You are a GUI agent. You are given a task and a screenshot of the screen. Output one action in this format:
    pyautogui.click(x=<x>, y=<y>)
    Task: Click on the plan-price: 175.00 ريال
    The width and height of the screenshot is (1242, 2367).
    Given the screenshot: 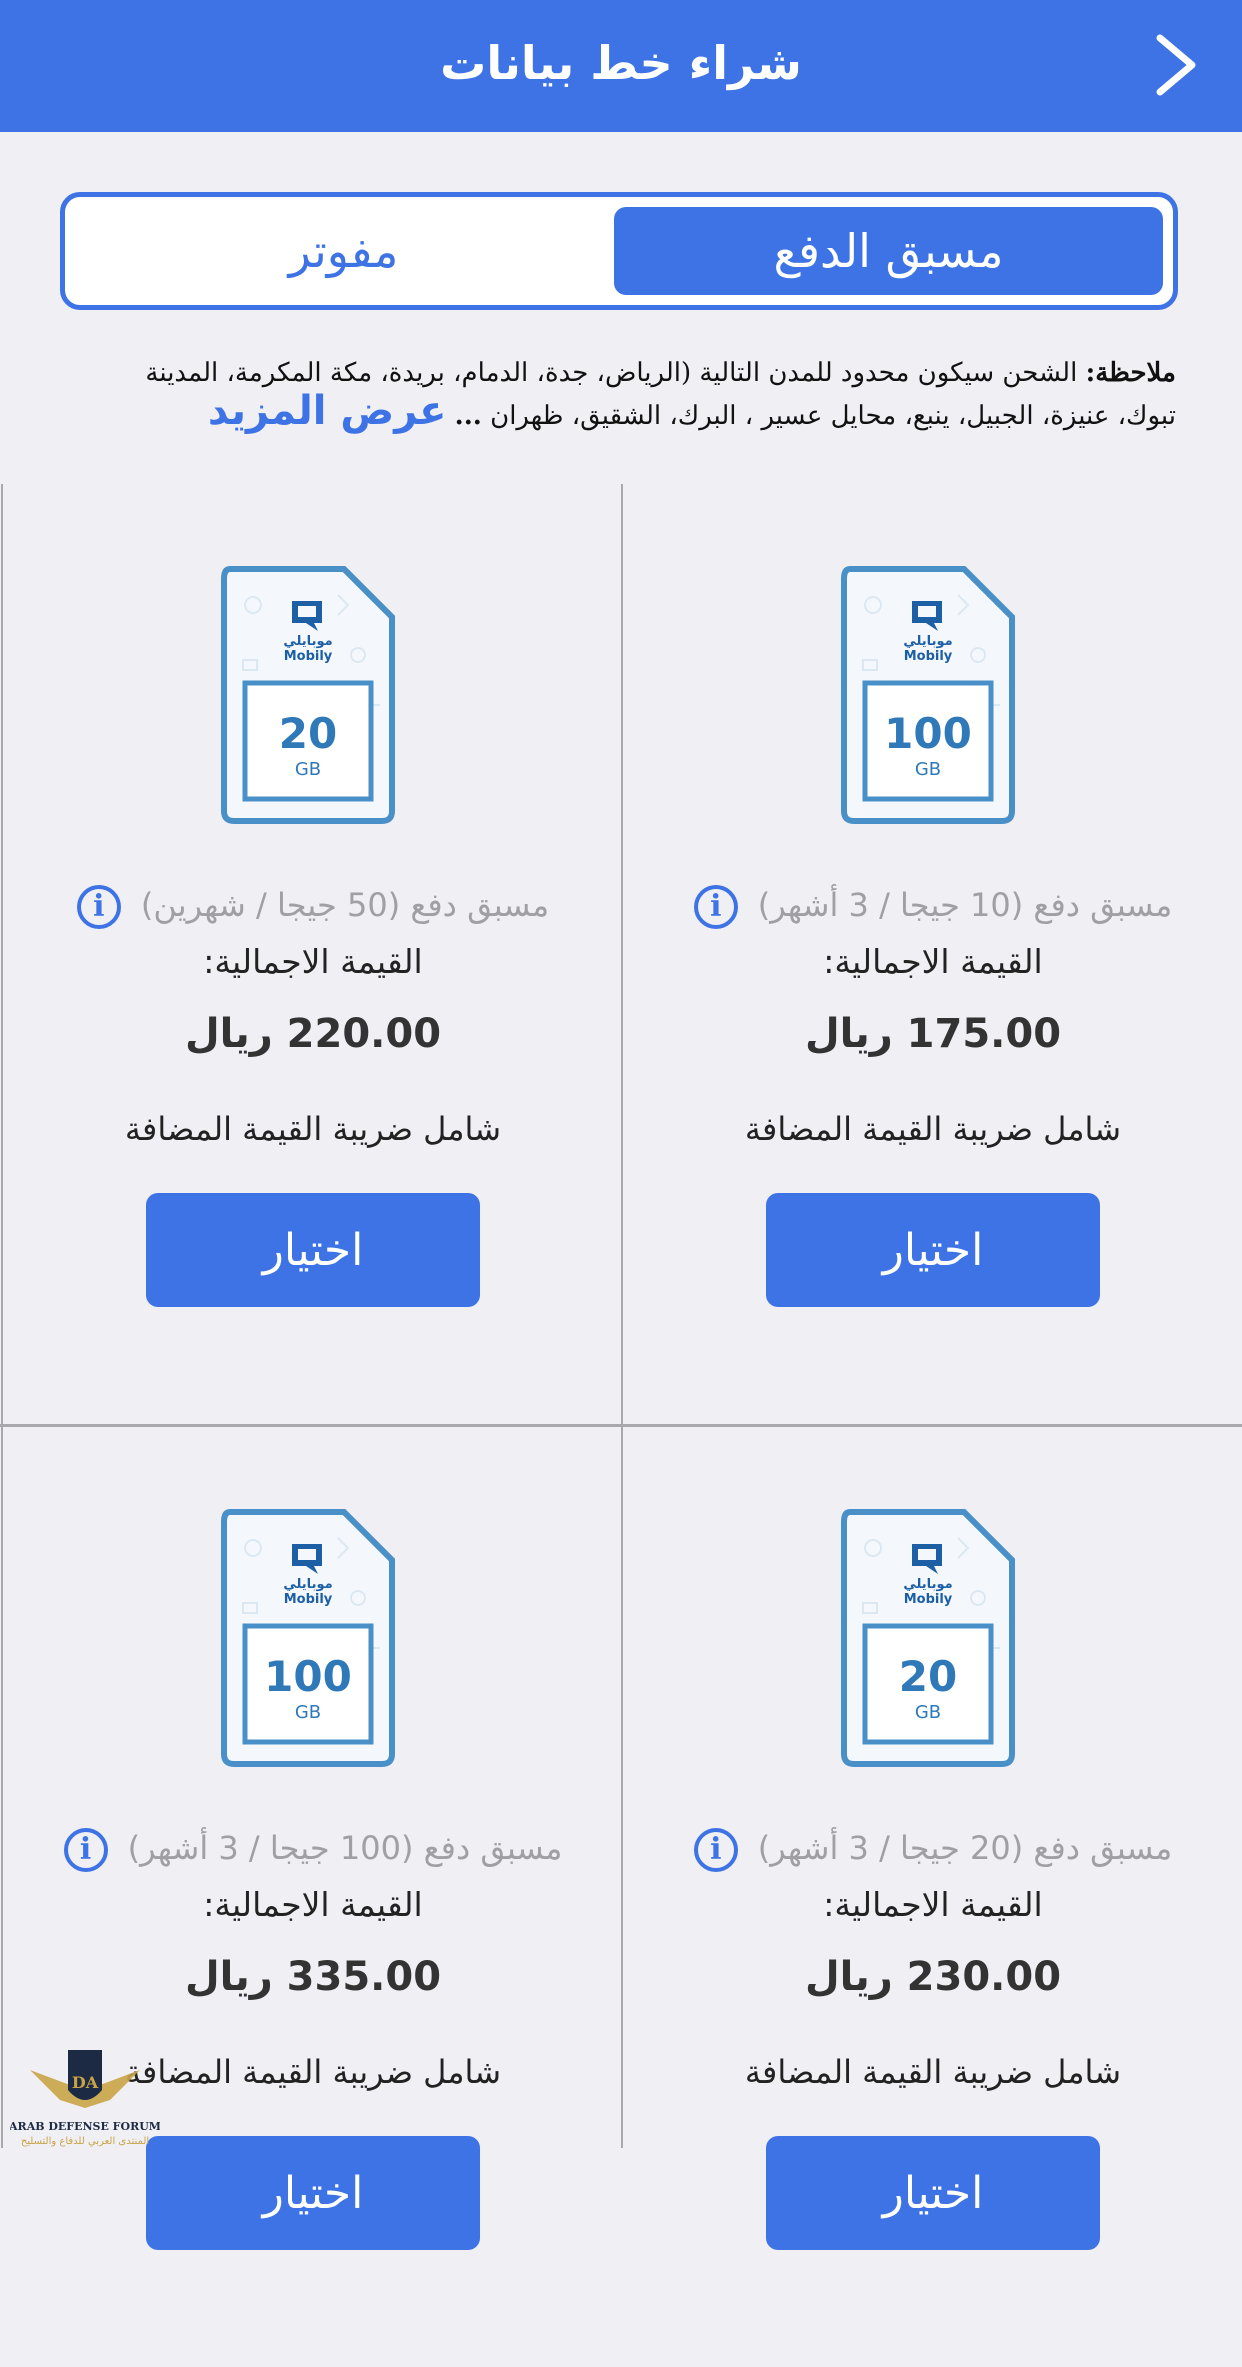 What is the action you would take?
    pyautogui.click(x=933, y=1034)
    